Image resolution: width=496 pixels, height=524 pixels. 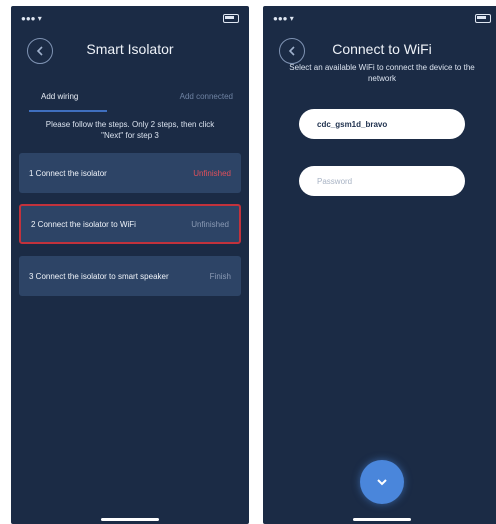 What do you see at coordinates (220, 276) in the screenshot?
I see `step-status: Finish` at bounding box center [220, 276].